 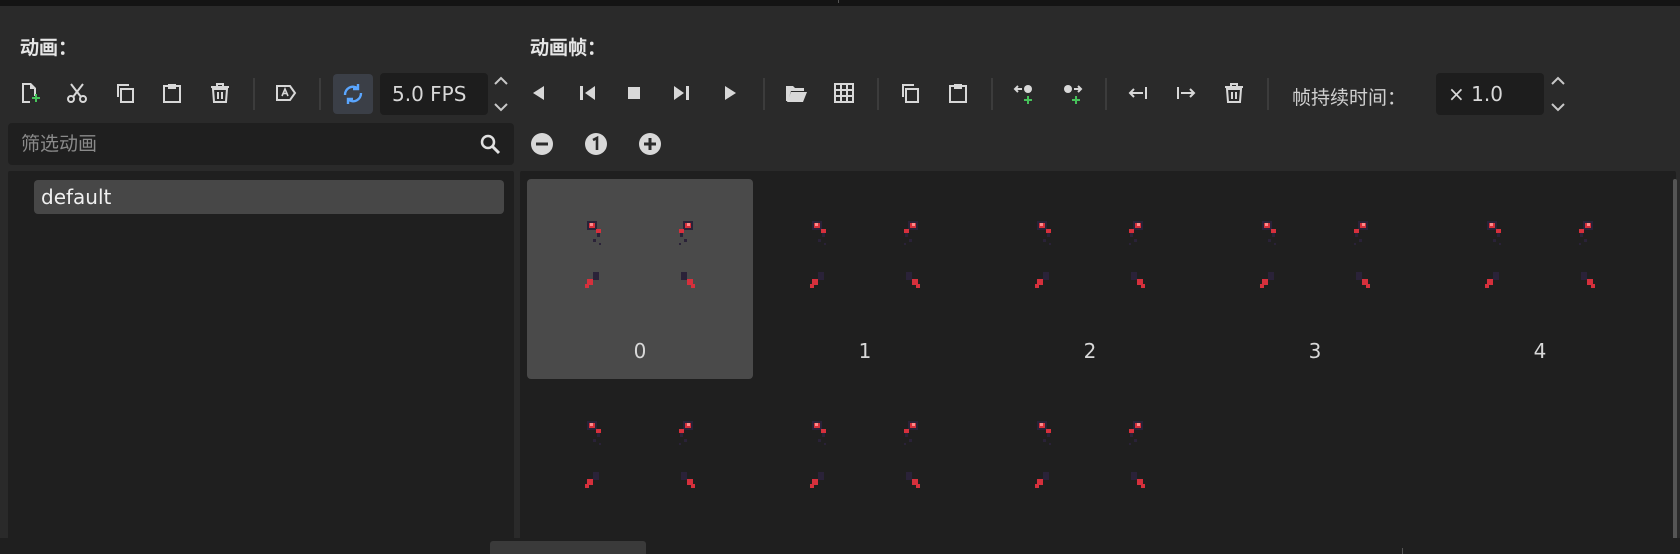 I want to click on play-backwards-from-end-icon, so click(x=538, y=93).